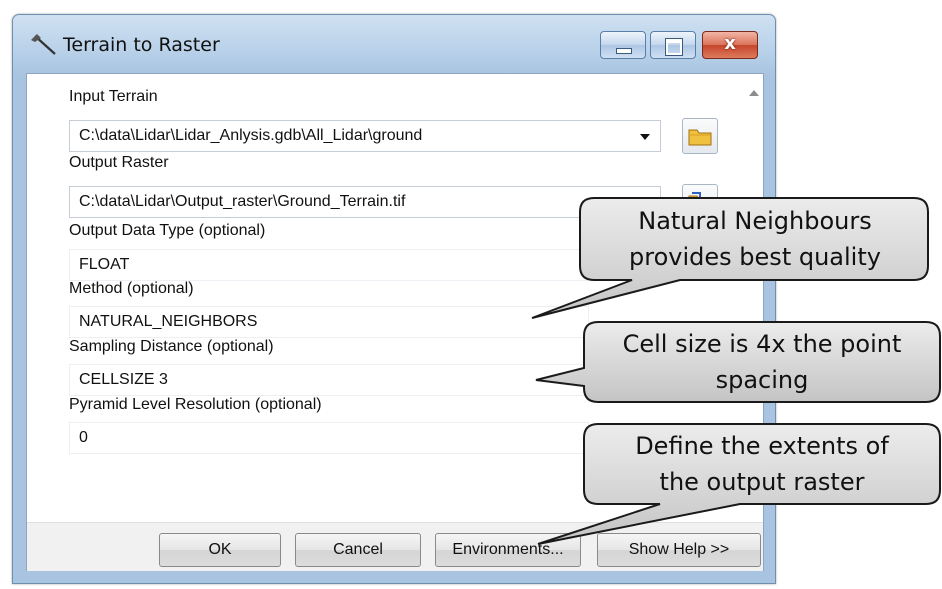 This screenshot has width=942, height=589. Describe the element at coordinates (762, 380) in the screenshot. I see `callout-cell-size-line2: spacing` at that location.